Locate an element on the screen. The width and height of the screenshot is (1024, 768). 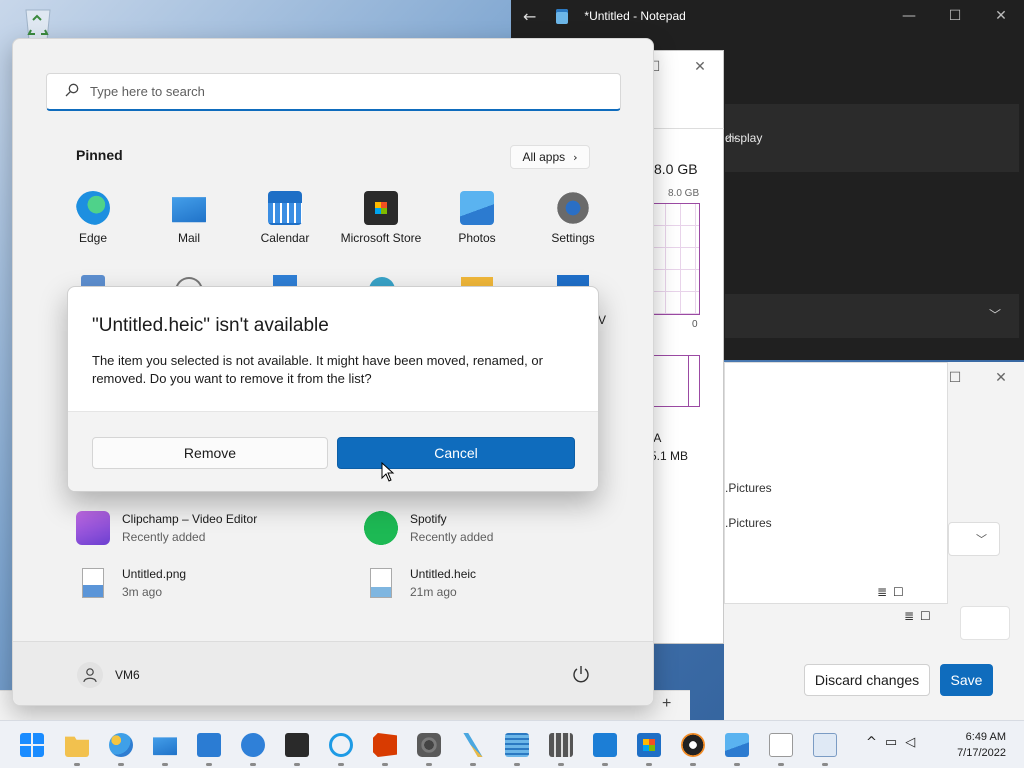
network-icon: ▭ is located at coordinates (895, 742).